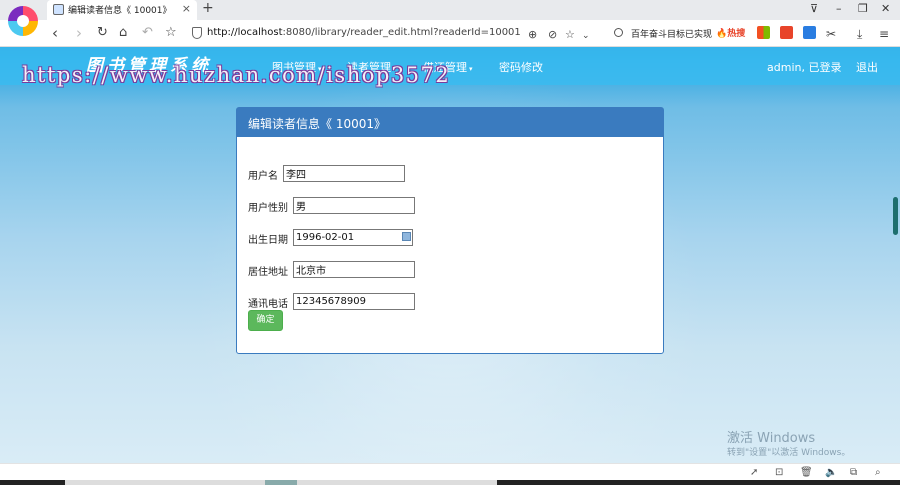 Image resolution: width=900 pixels, height=485 pixels. I want to click on username-label: 用户名, so click(263, 176).